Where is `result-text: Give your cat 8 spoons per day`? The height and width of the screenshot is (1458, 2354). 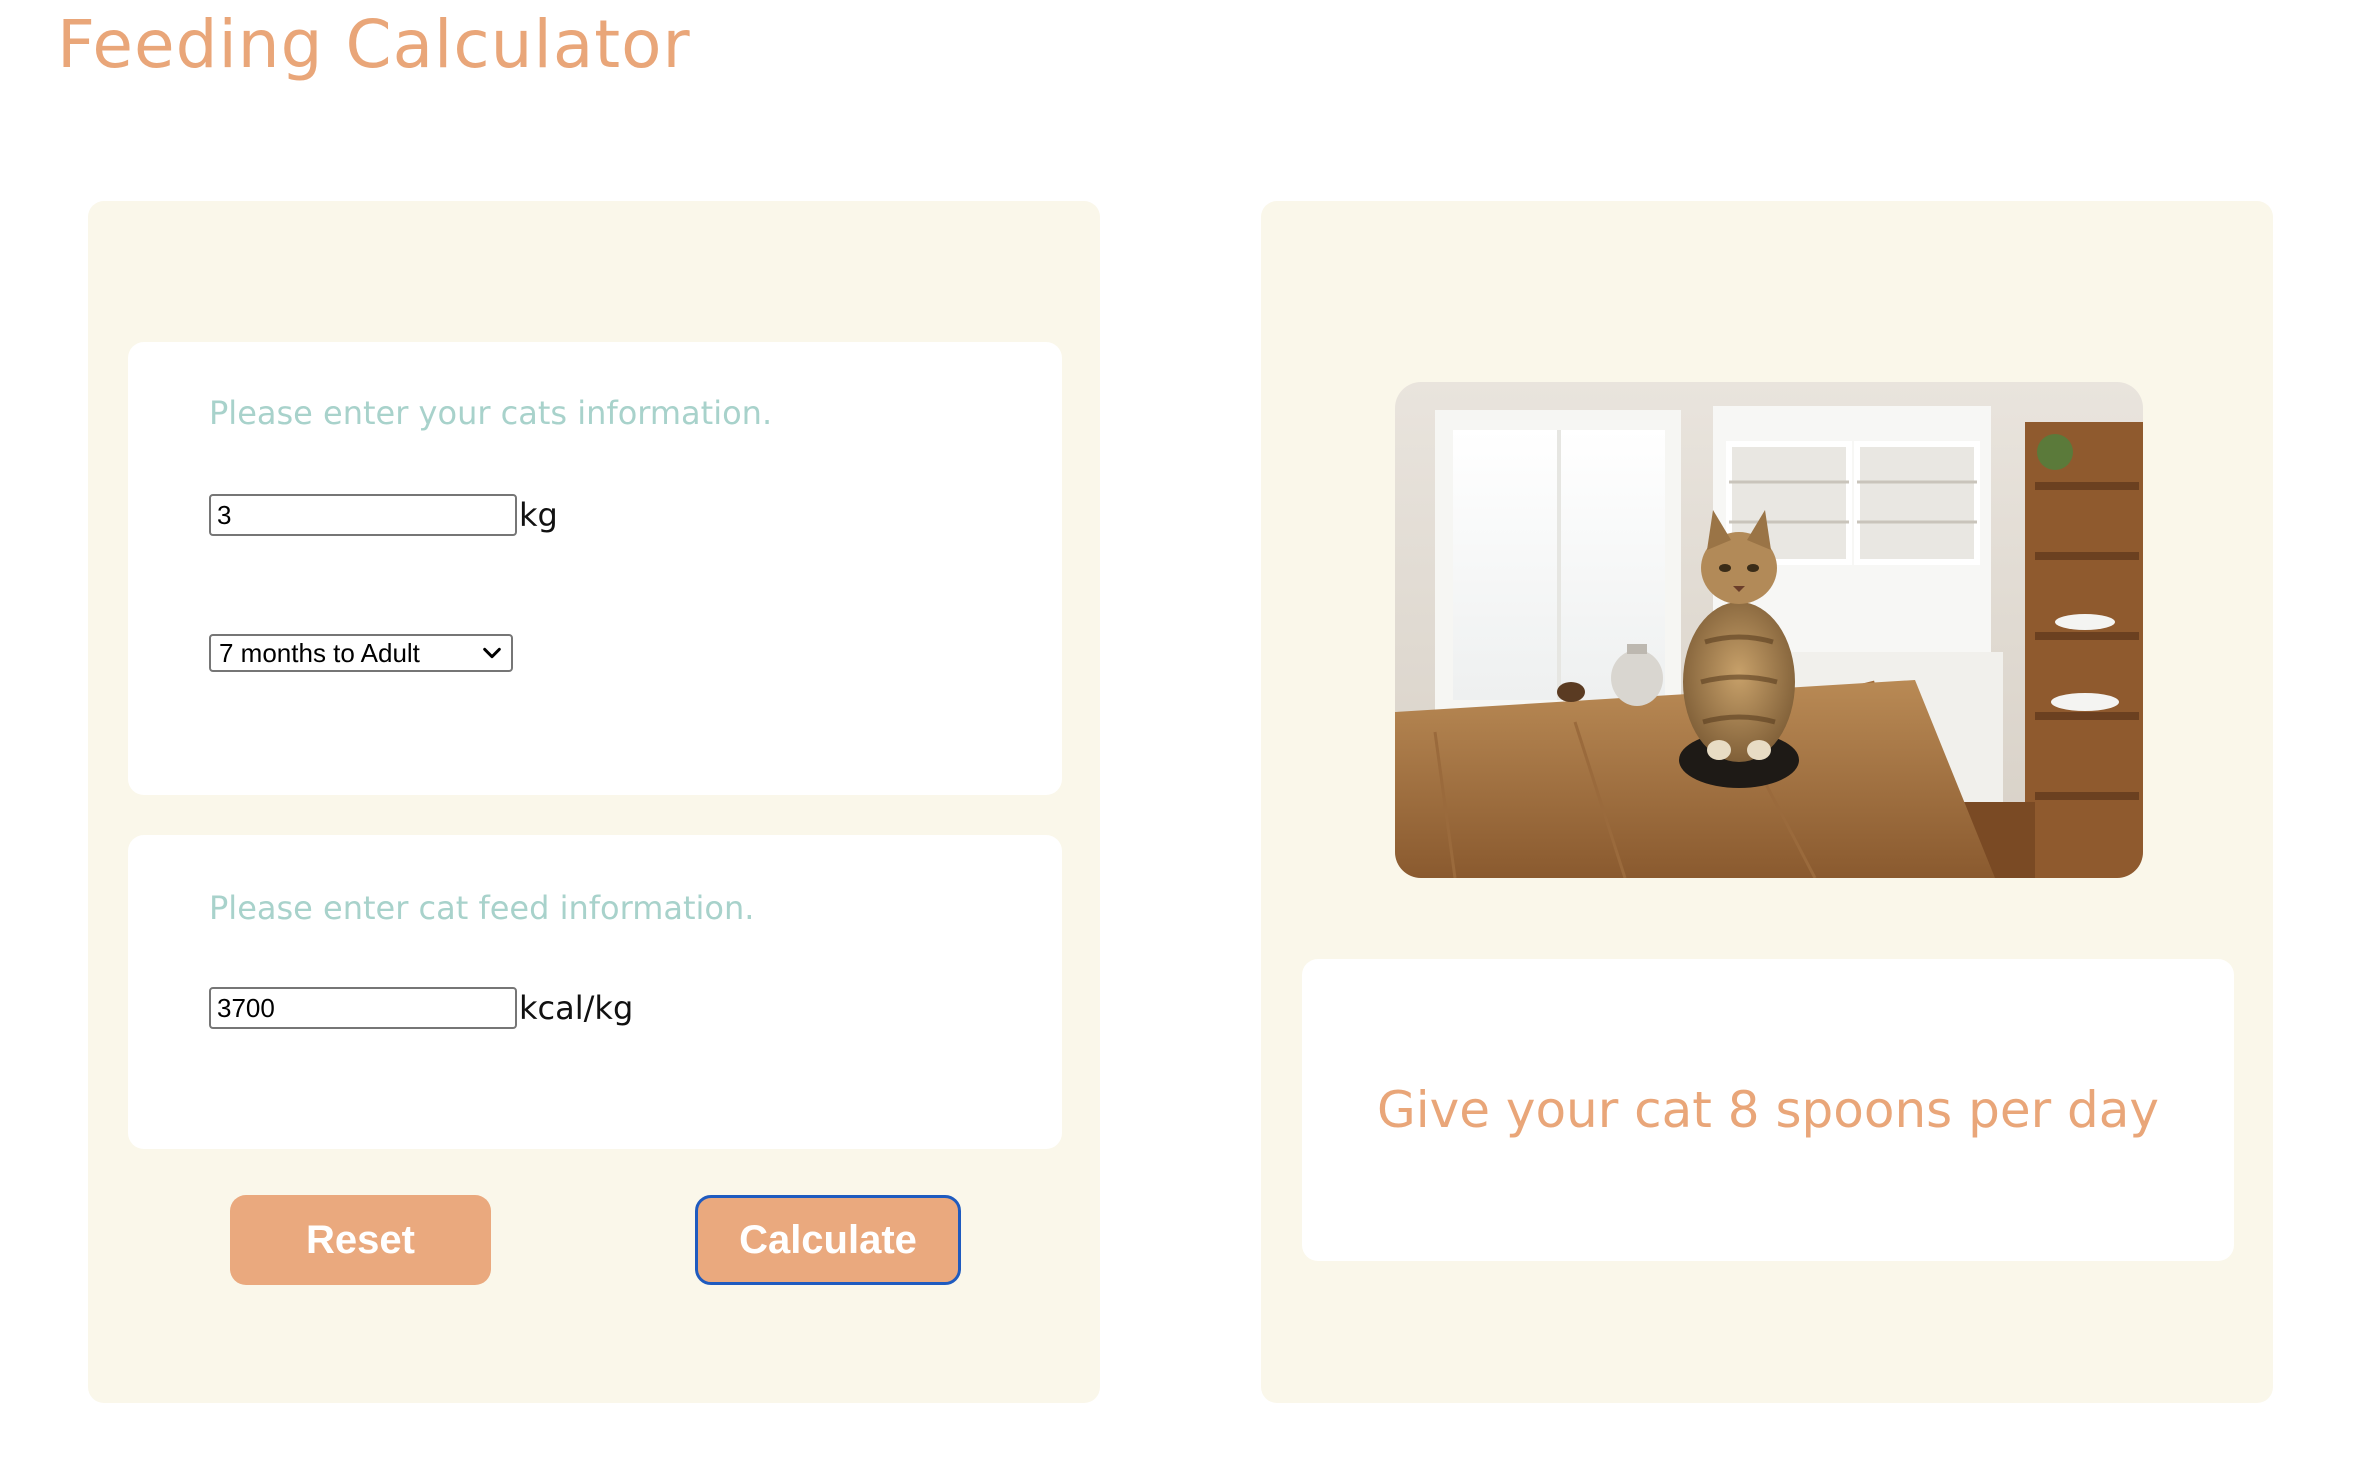
result-text: Give your cat 8 spoons per day is located at coordinates (1768, 1110).